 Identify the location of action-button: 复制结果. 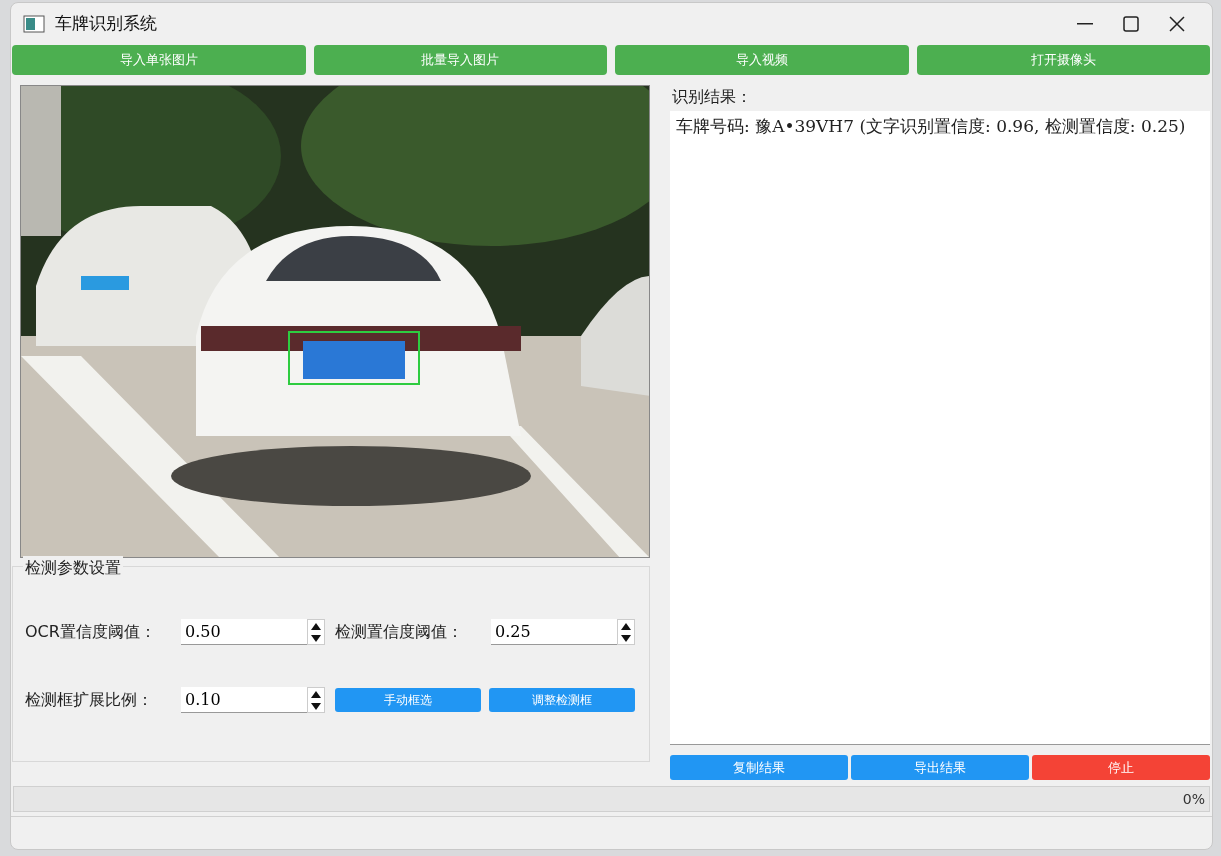
(759, 767).